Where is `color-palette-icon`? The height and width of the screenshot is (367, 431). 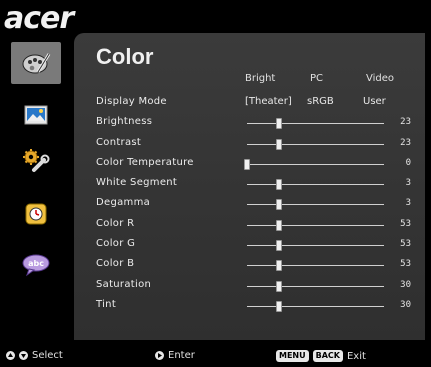 color-palette-icon is located at coordinates (36, 63).